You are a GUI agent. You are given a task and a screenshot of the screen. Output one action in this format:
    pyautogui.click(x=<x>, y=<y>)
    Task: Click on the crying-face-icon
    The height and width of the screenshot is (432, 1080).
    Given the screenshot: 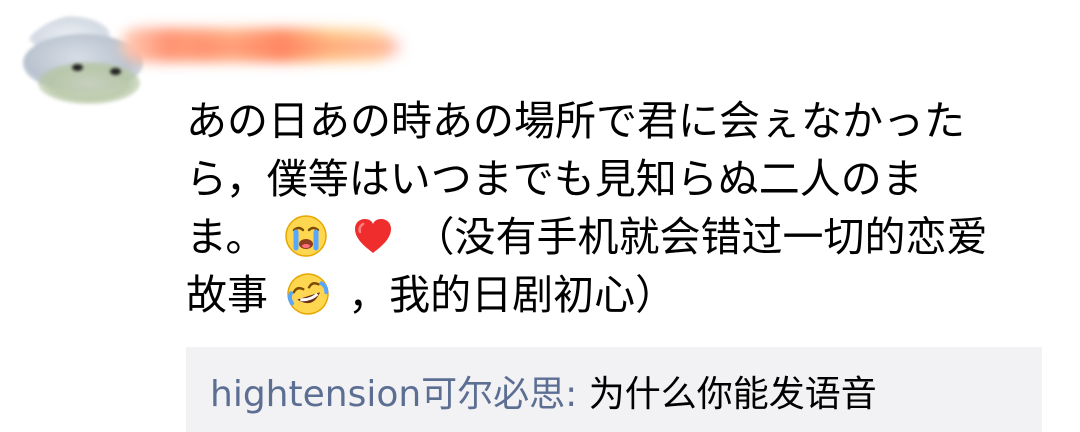 What is the action you would take?
    pyautogui.click(x=306, y=236)
    